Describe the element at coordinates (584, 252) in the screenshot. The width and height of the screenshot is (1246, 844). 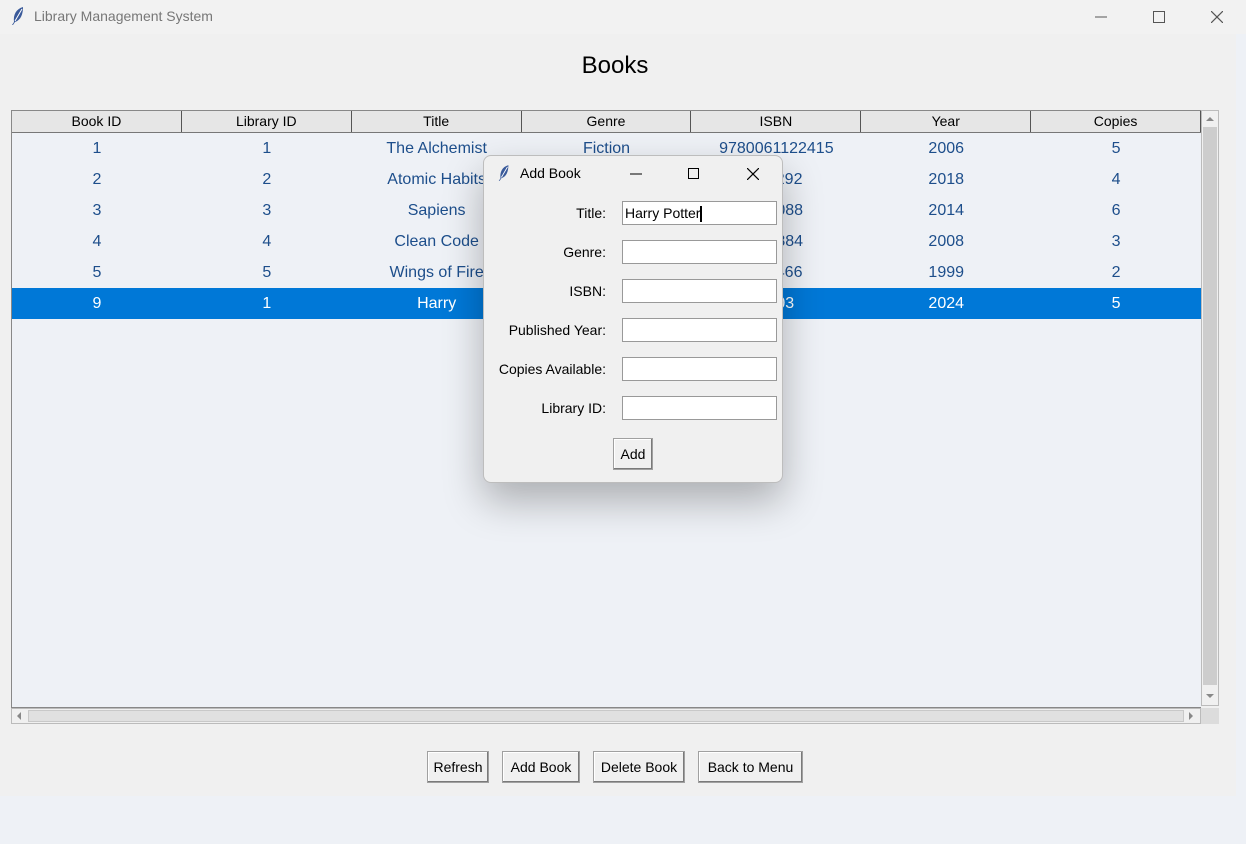
I see `genre-label: Genre:` at that location.